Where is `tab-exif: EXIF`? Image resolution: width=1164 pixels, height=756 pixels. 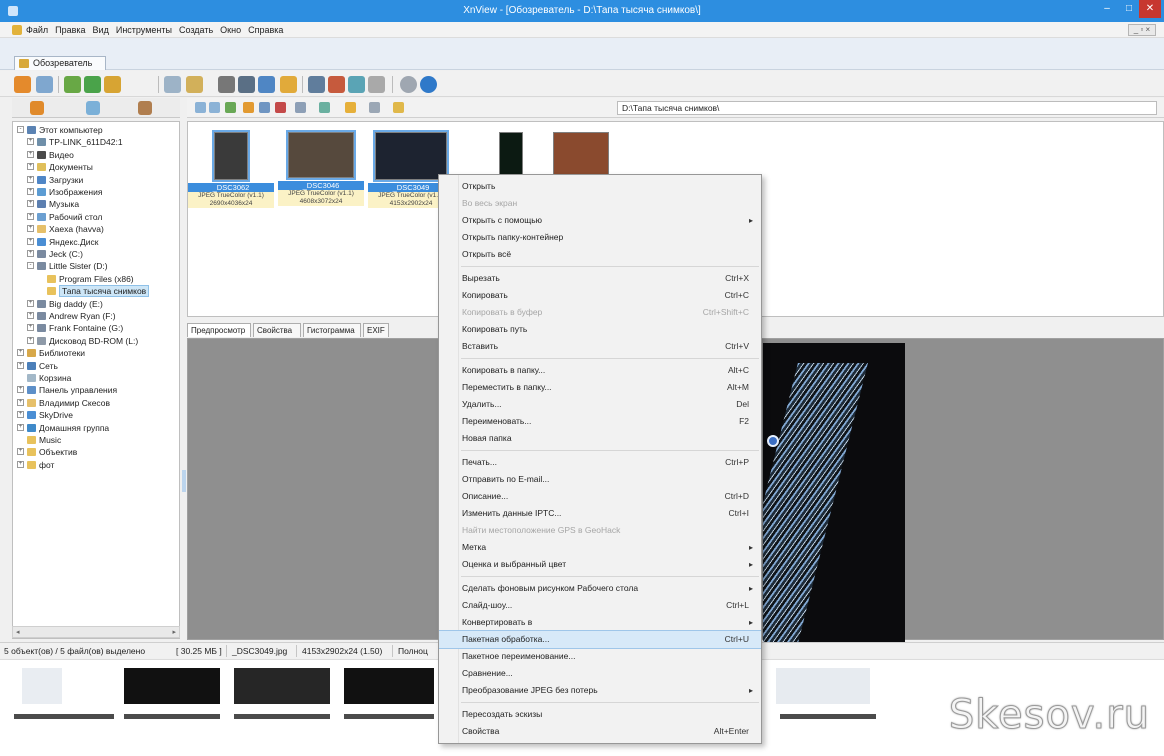 tab-exif: EXIF is located at coordinates (376, 330).